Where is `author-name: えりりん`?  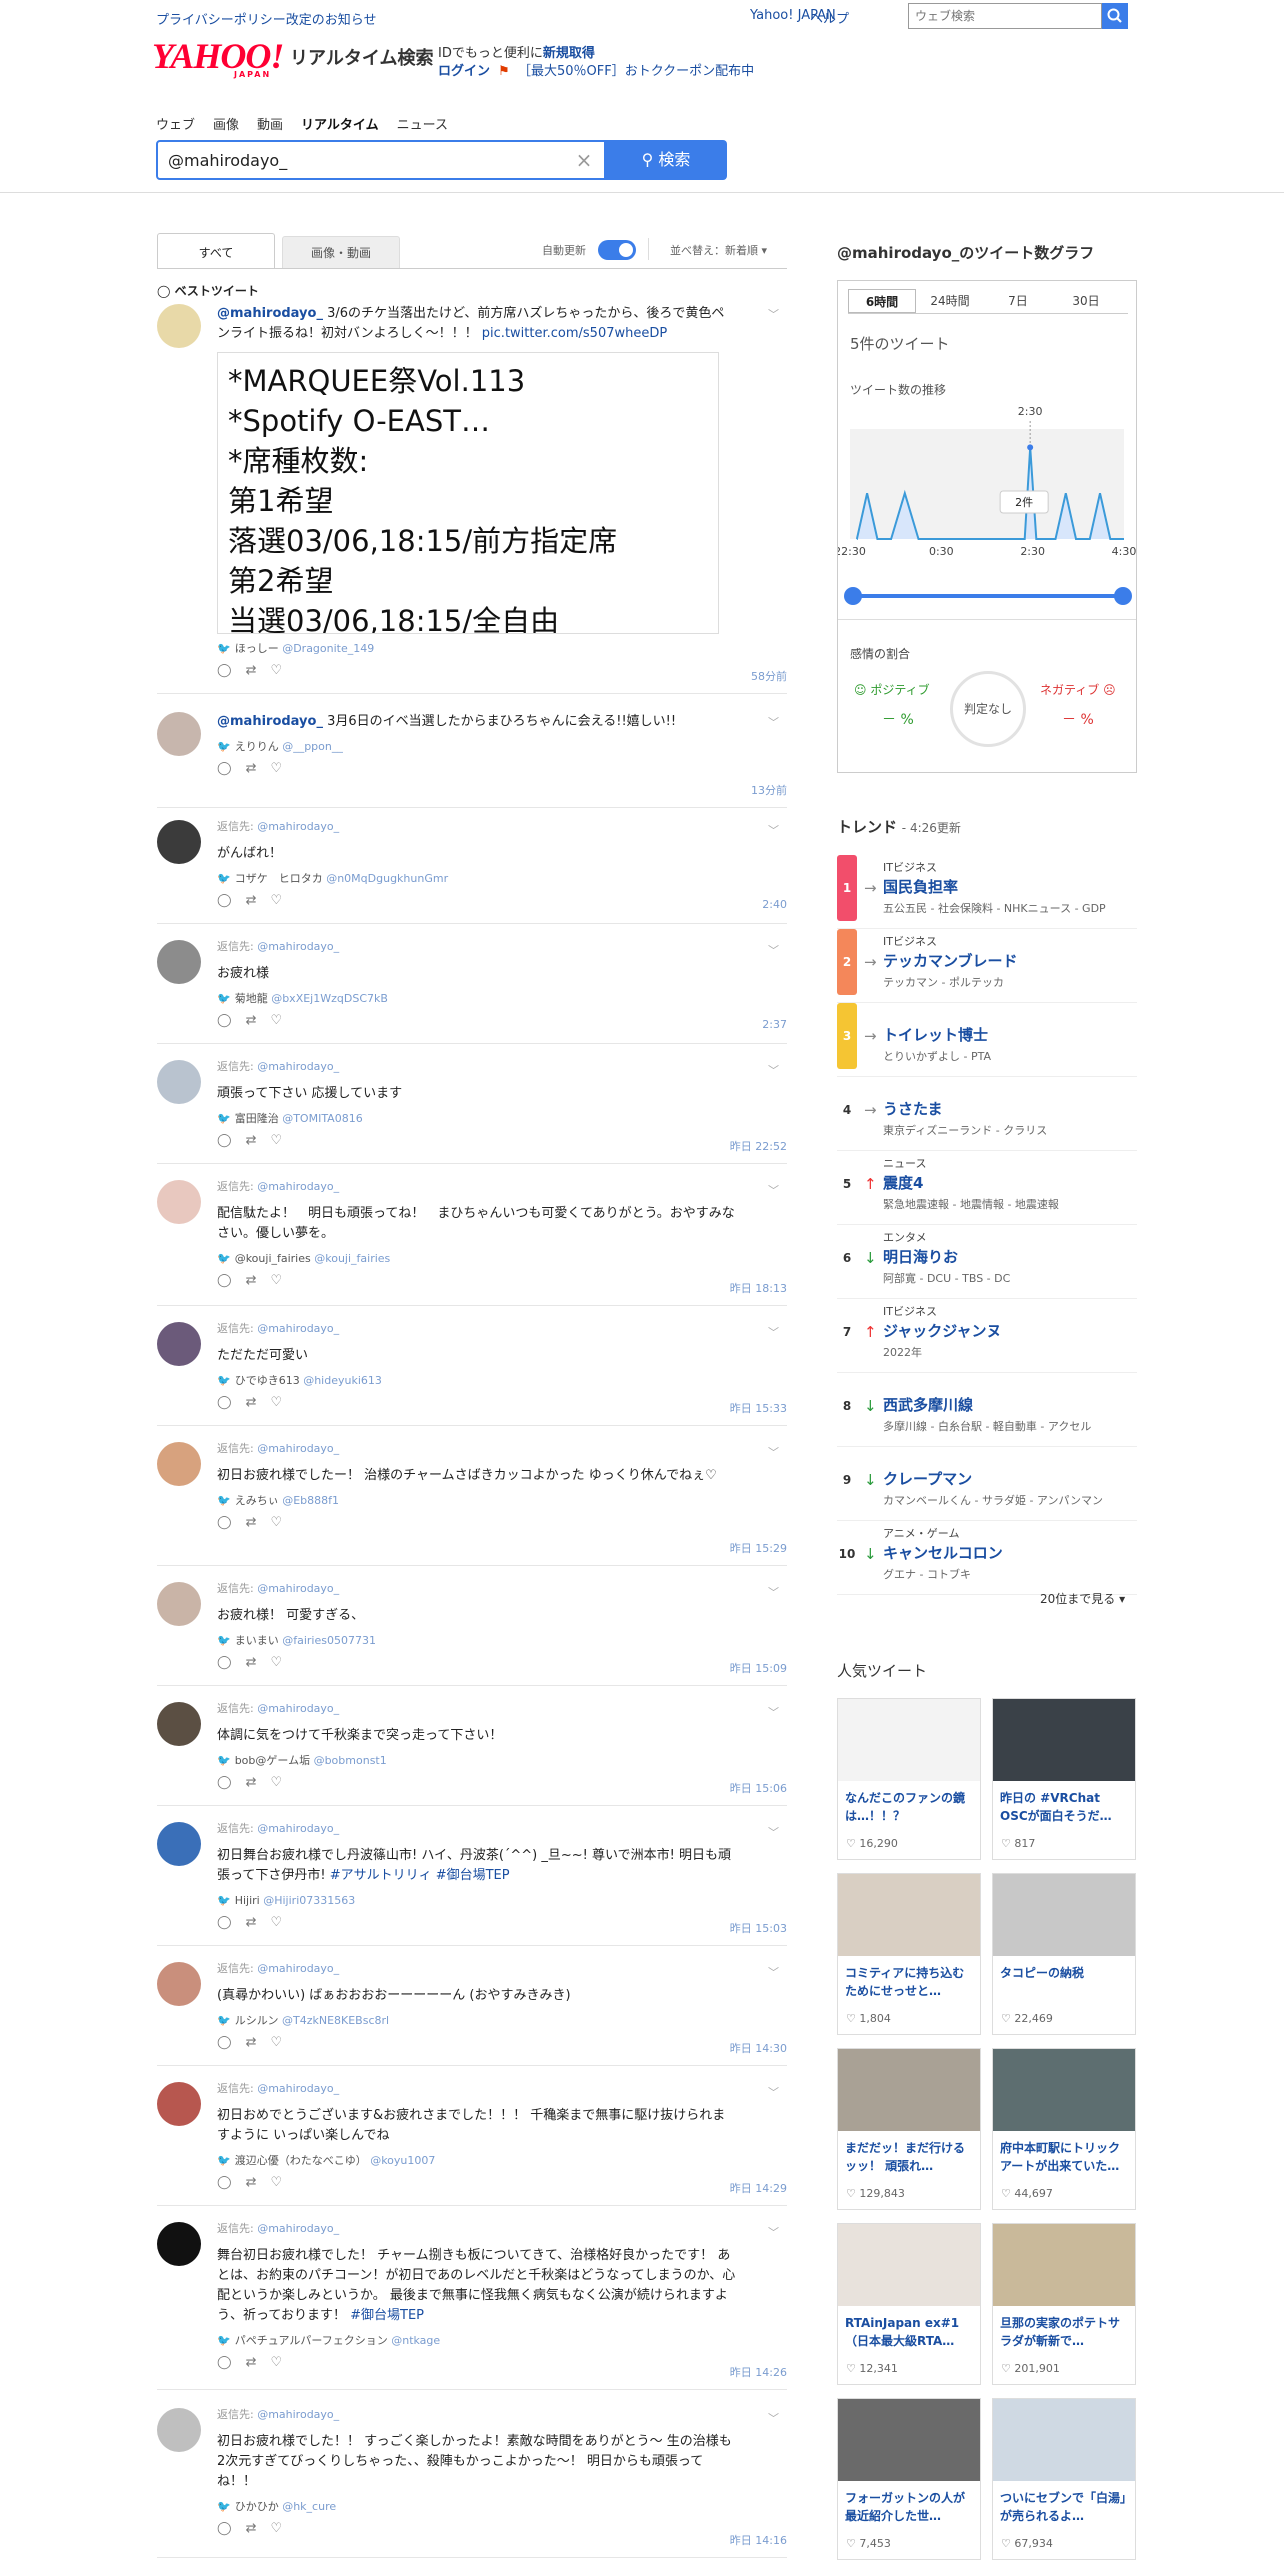 author-name: えりりん is located at coordinates (257, 746).